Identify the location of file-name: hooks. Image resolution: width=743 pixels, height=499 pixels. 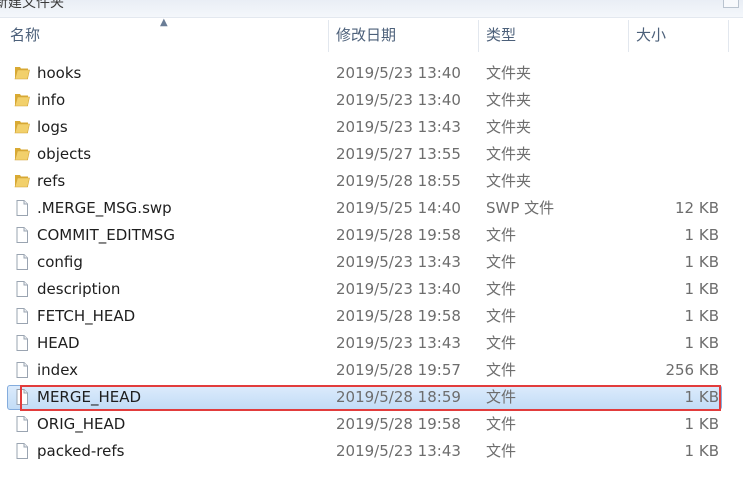
(59, 73).